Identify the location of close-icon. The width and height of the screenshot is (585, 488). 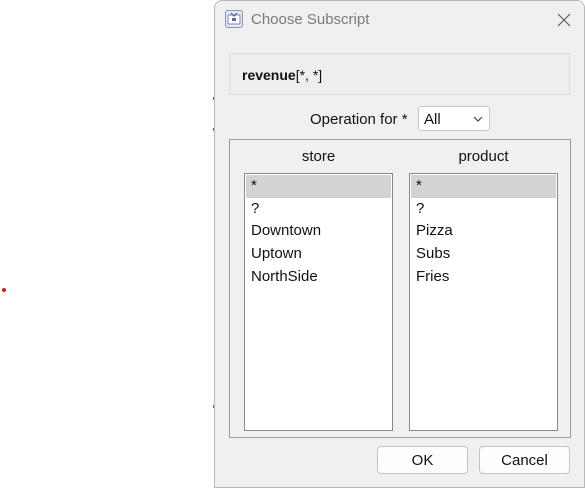
(564, 20).